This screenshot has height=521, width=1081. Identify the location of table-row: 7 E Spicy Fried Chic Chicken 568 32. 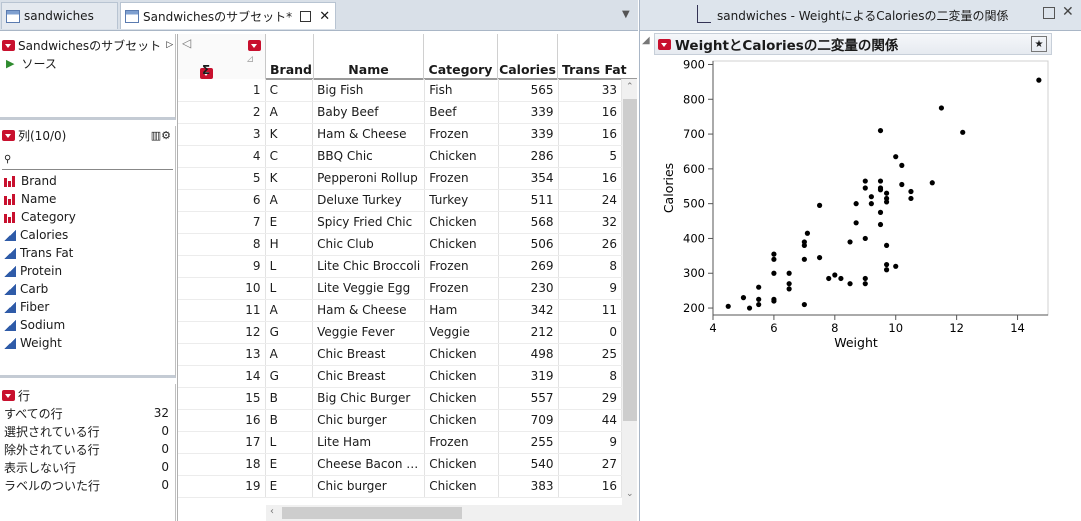
(400, 222).